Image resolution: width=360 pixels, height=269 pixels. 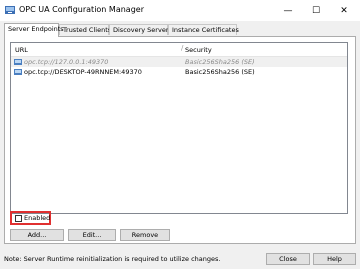 What do you see at coordinates (316, 10) in the screenshot?
I see `maximize-button: ☐` at bounding box center [316, 10].